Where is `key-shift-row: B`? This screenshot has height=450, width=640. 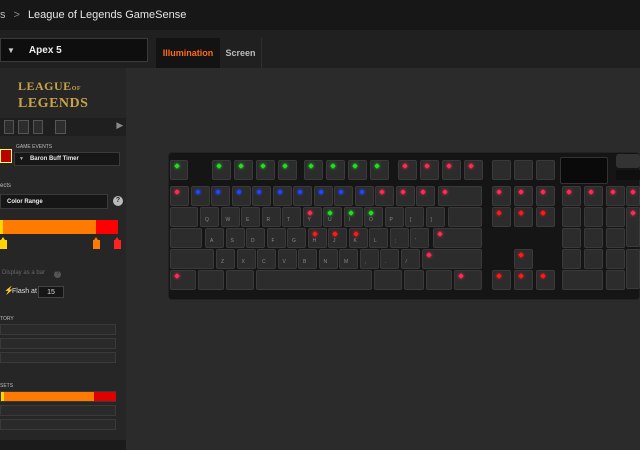 key-shift-row: B is located at coordinates (307, 259).